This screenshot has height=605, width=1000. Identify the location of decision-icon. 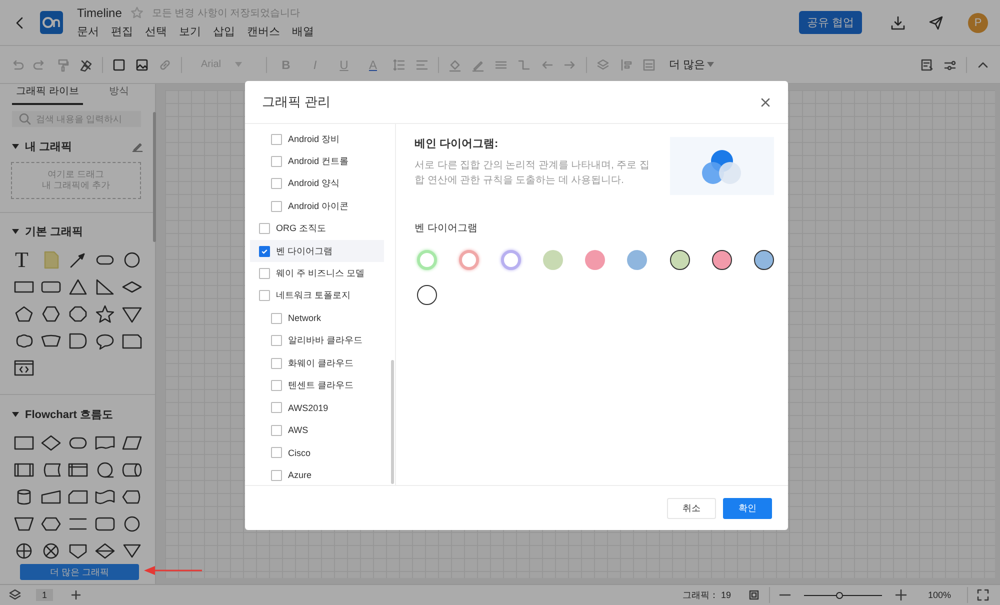
(51, 442).